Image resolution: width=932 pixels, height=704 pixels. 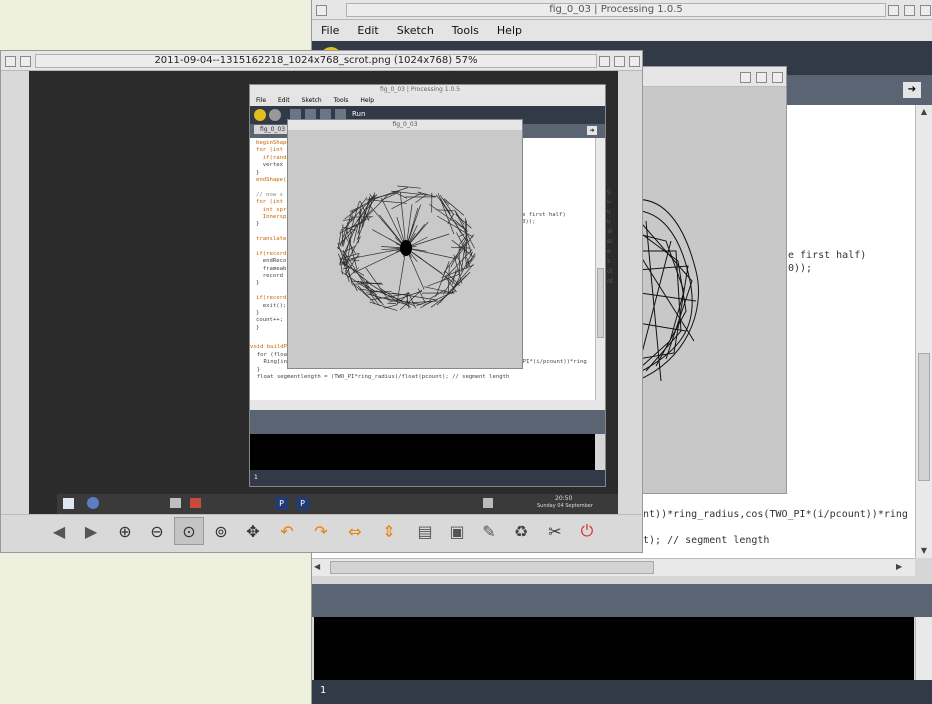 I want to click on inner-processing-task-2: P, so click(x=302, y=503).